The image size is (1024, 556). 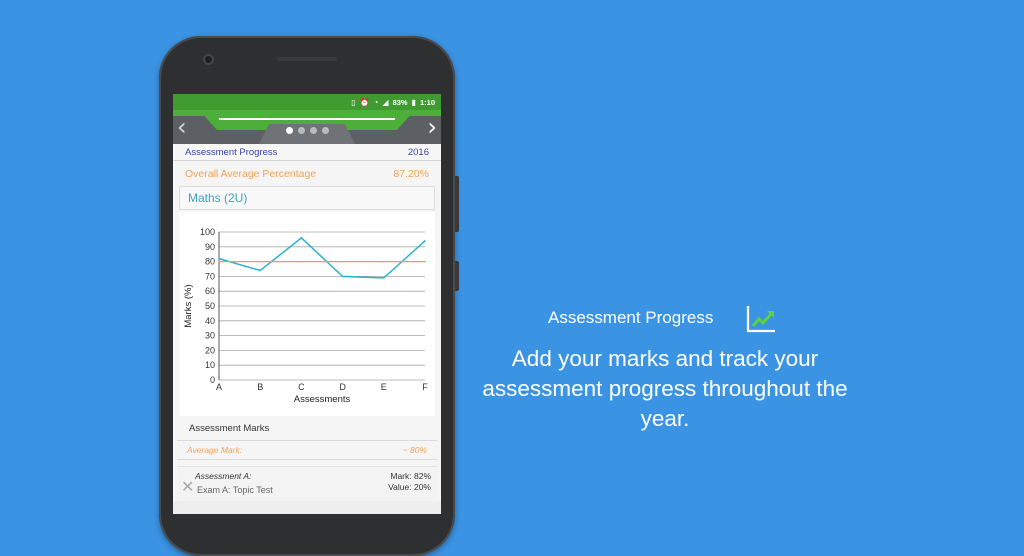 I want to click on y-tick-label: 60, so click(x=210, y=291).